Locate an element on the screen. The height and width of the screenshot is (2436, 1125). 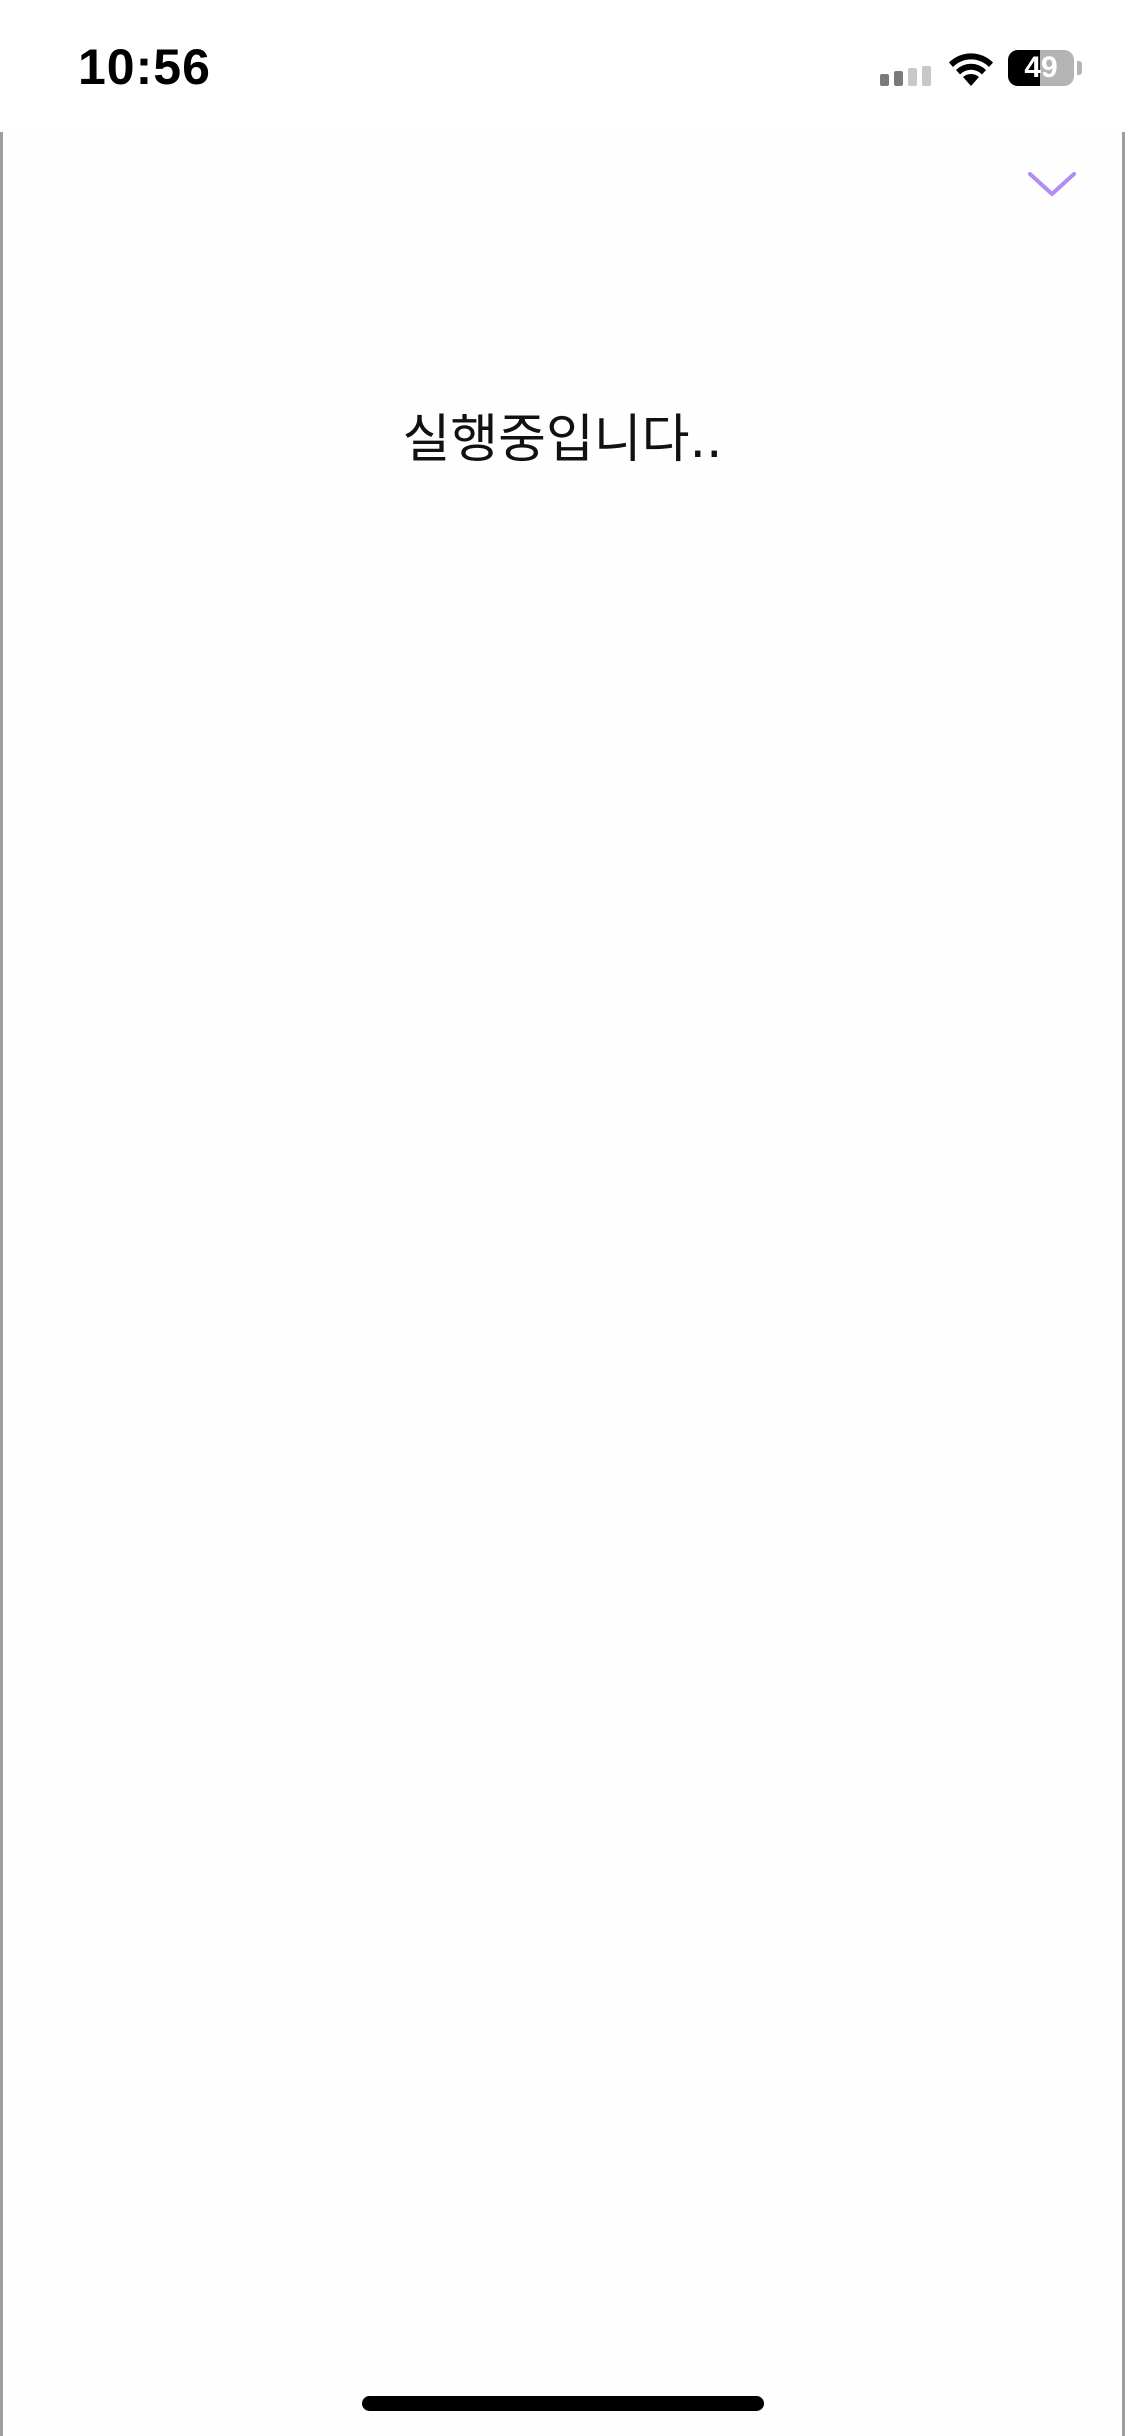
chevron-down-icon is located at coordinates (1052, 184).